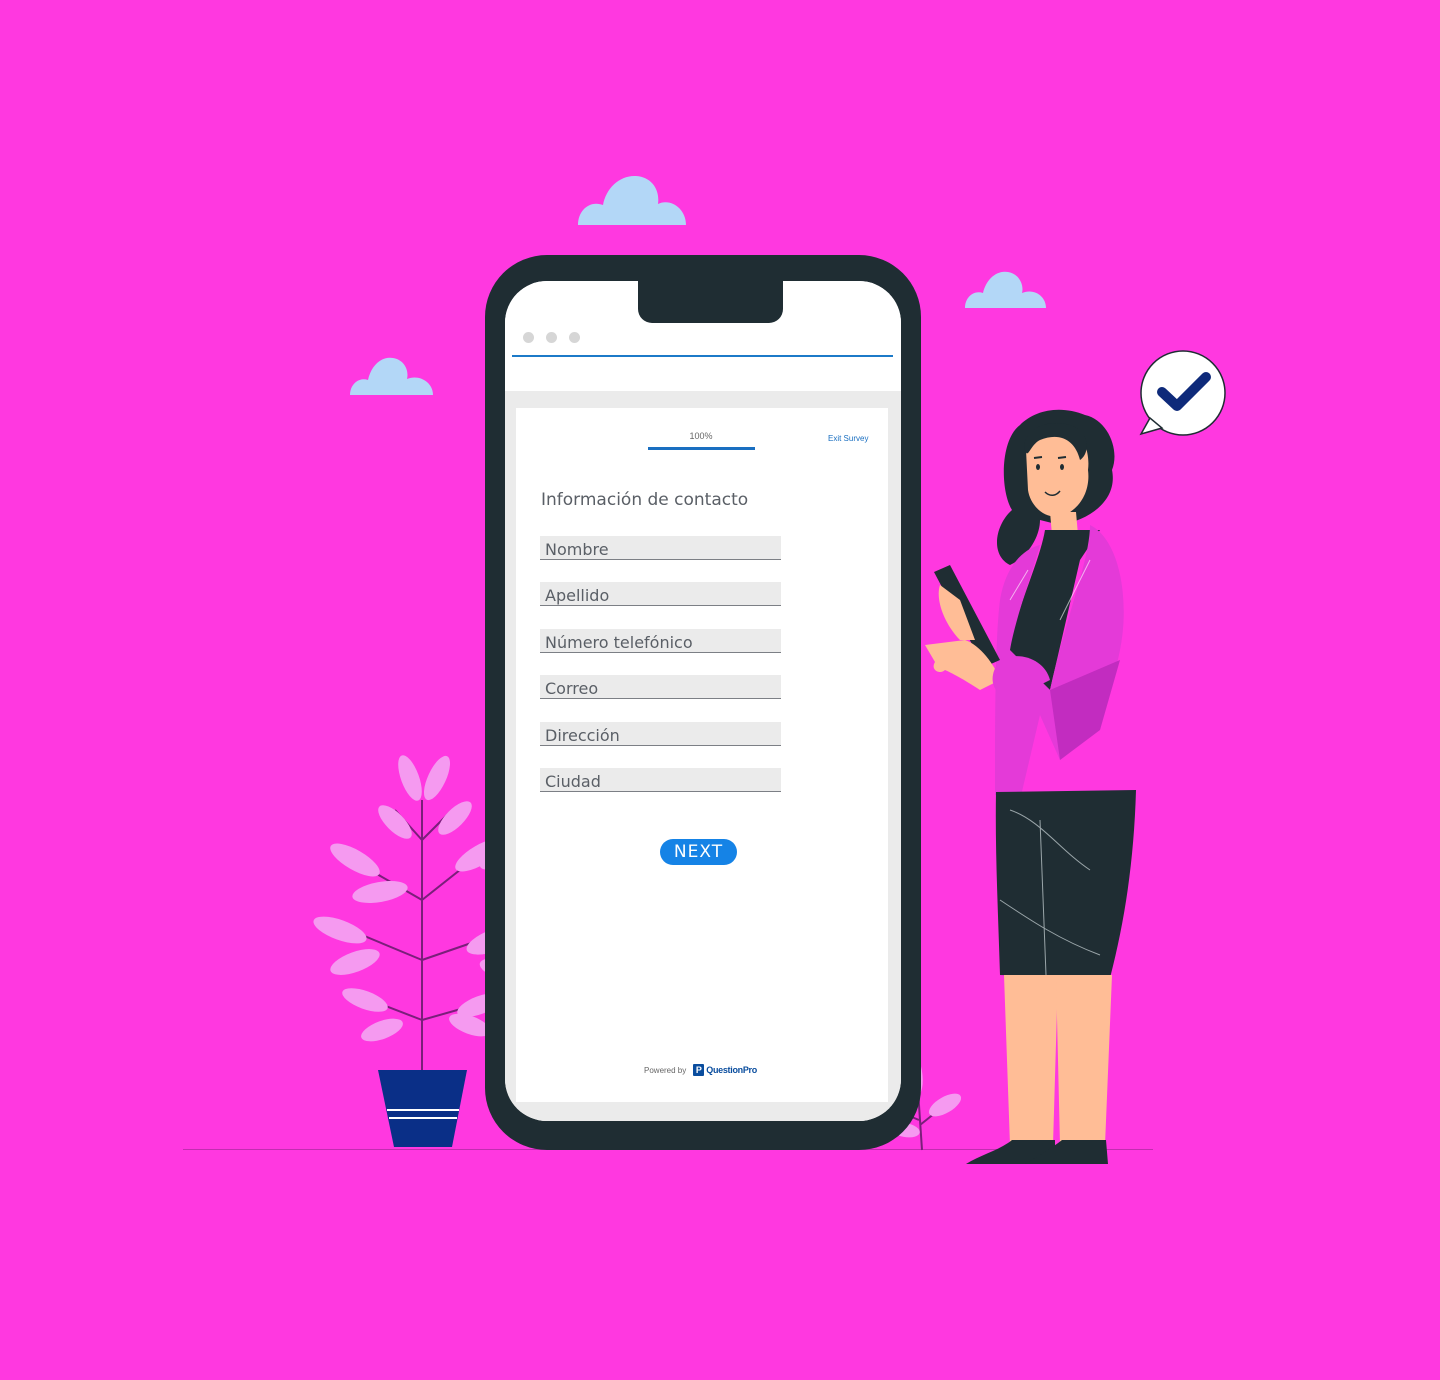  What do you see at coordinates (660, 641) in the screenshot?
I see `phone-number-field` at bounding box center [660, 641].